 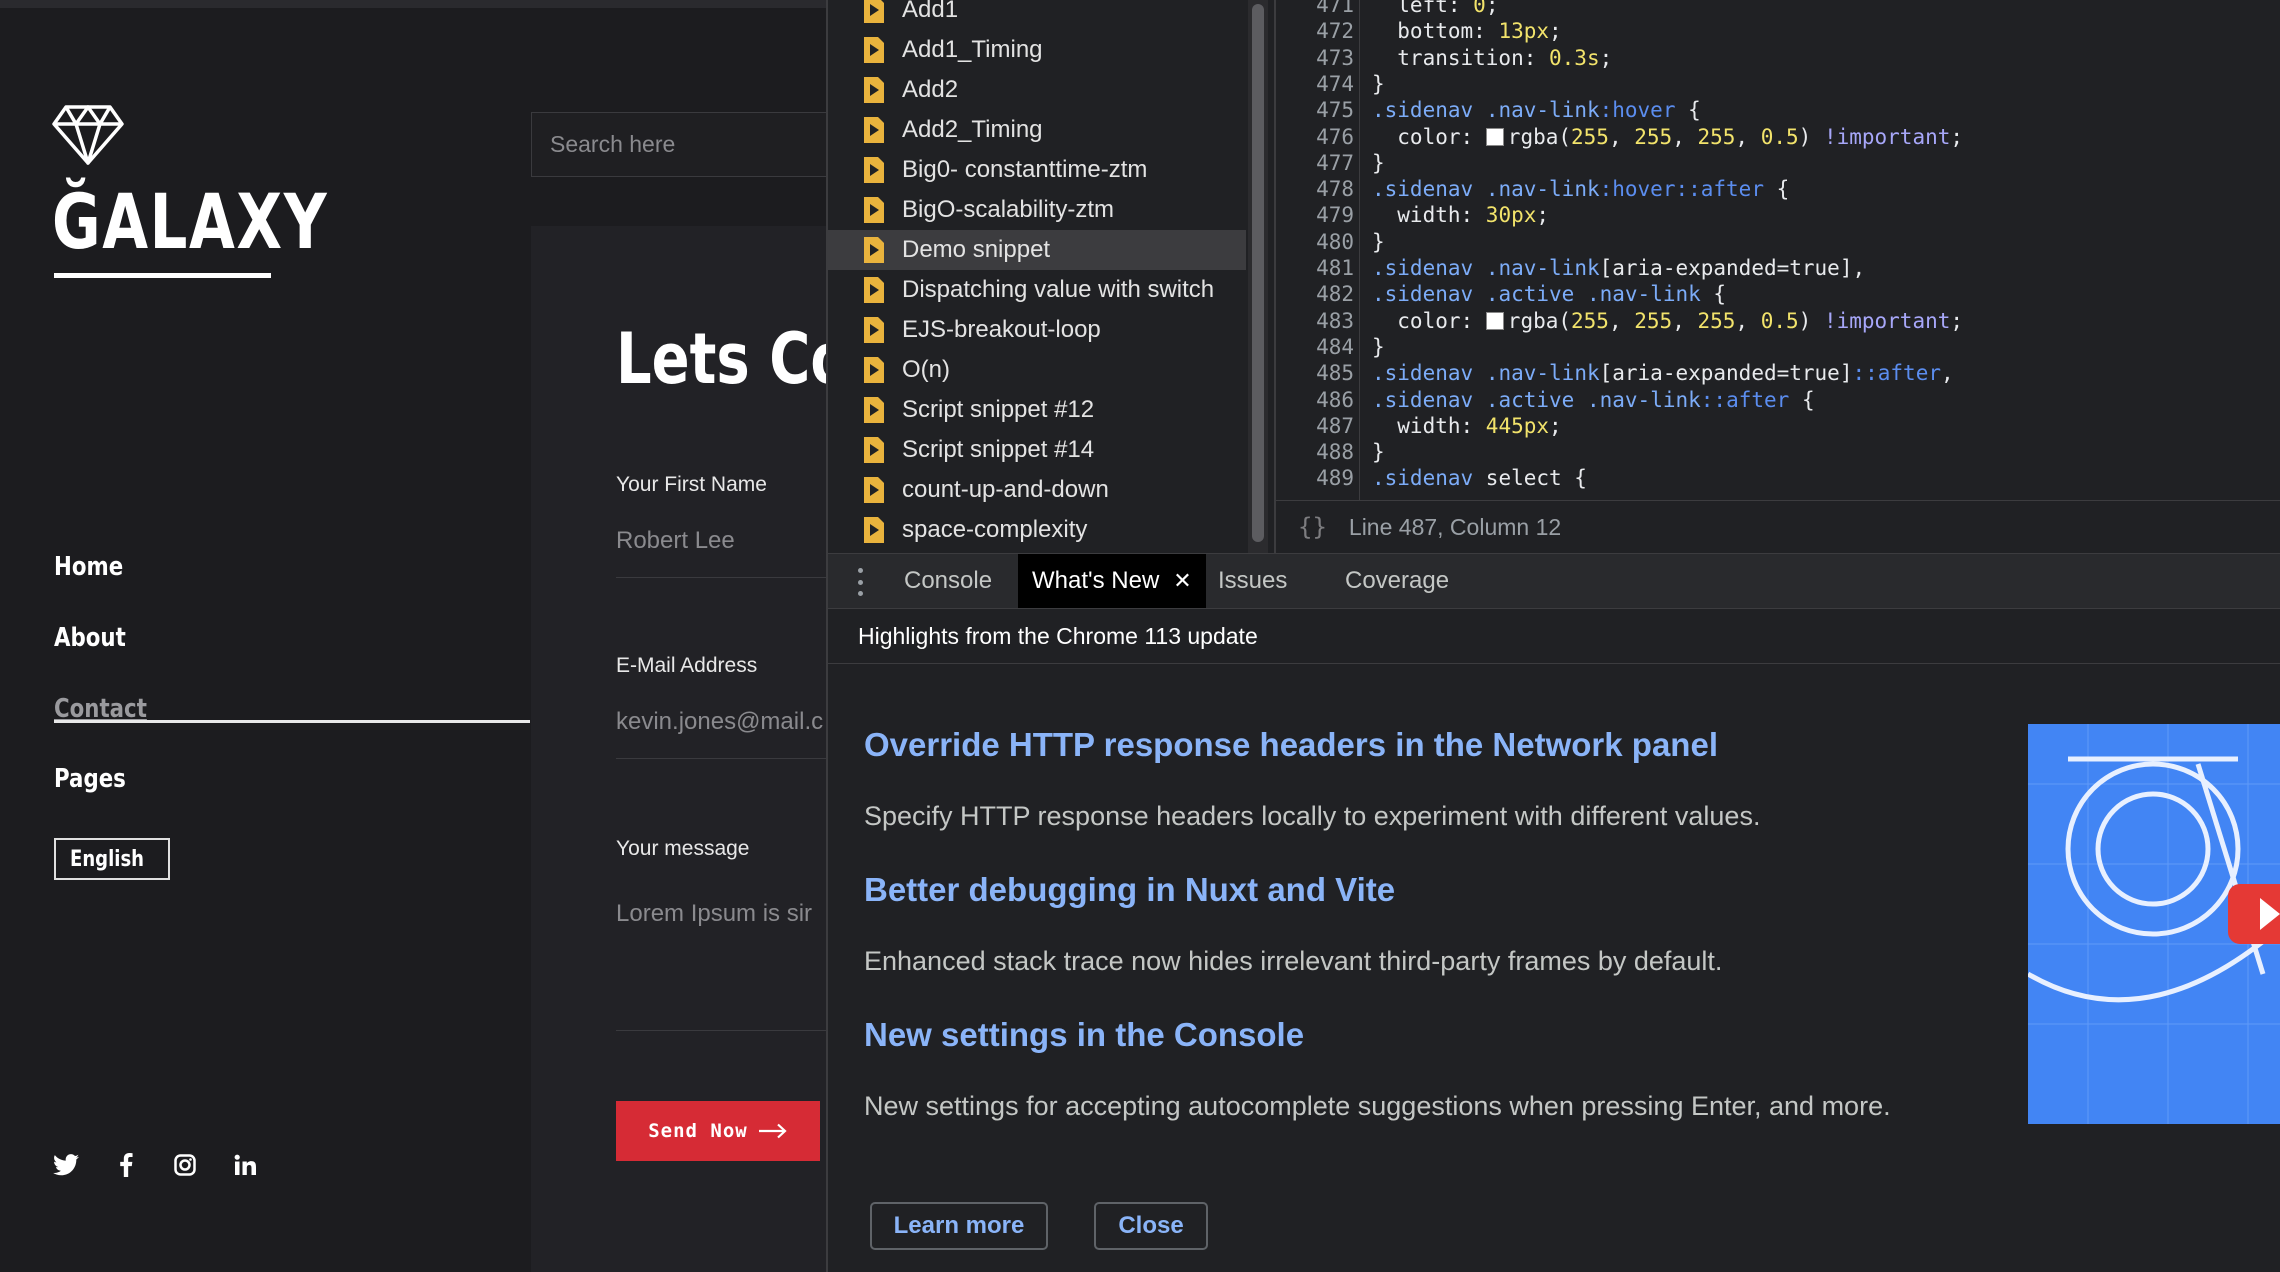 What do you see at coordinates (722, 577) in the screenshot?
I see `first-name-underline` at bounding box center [722, 577].